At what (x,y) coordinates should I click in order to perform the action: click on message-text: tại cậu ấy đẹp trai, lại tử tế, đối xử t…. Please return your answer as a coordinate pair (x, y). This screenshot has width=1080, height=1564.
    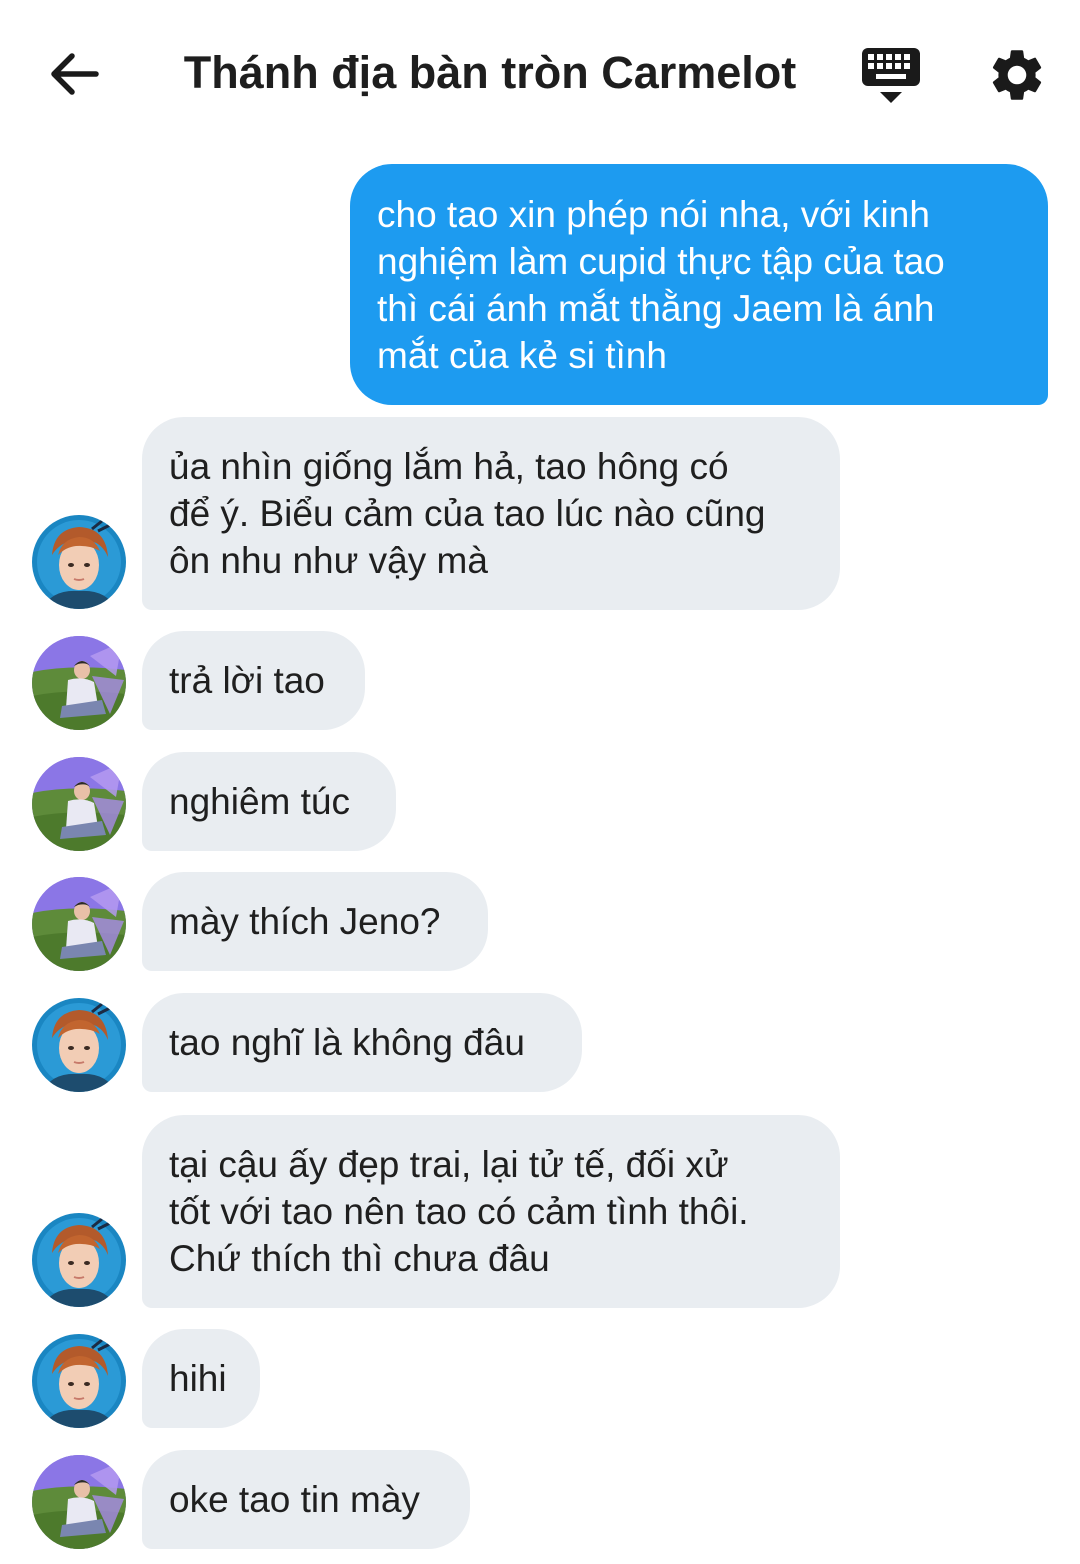
    Looking at the image, I should click on (459, 1211).